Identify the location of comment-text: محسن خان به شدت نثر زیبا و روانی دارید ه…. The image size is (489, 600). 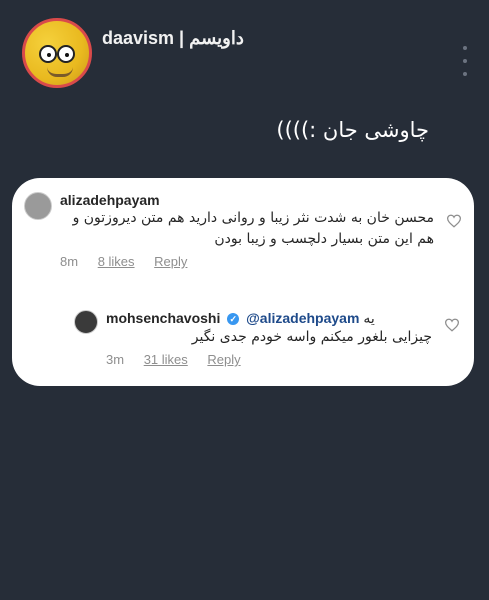
(253, 228).